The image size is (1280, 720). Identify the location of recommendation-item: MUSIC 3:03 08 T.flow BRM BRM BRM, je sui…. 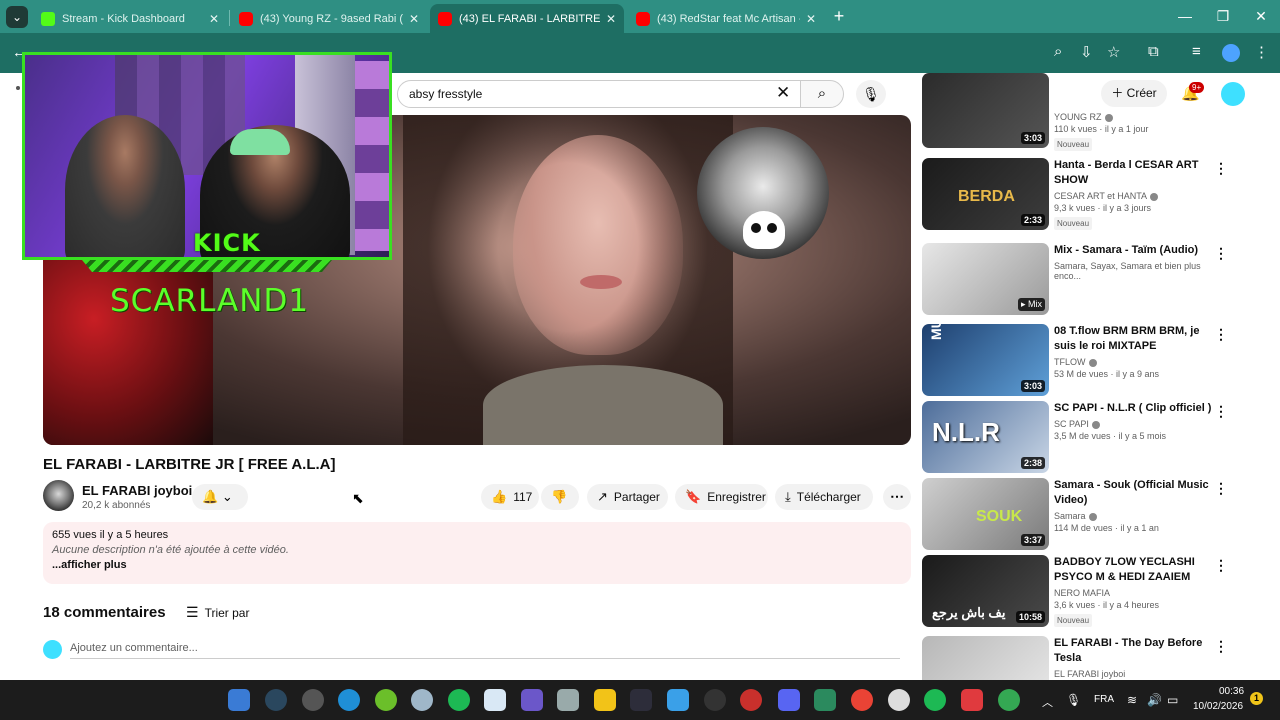
(1075, 360).